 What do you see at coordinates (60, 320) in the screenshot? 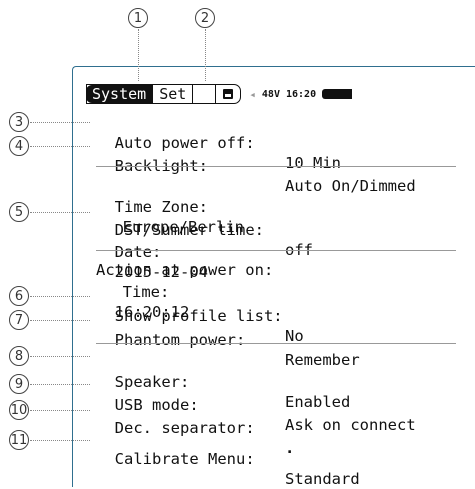
I see `callout-7-leader` at bounding box center [60, 320].